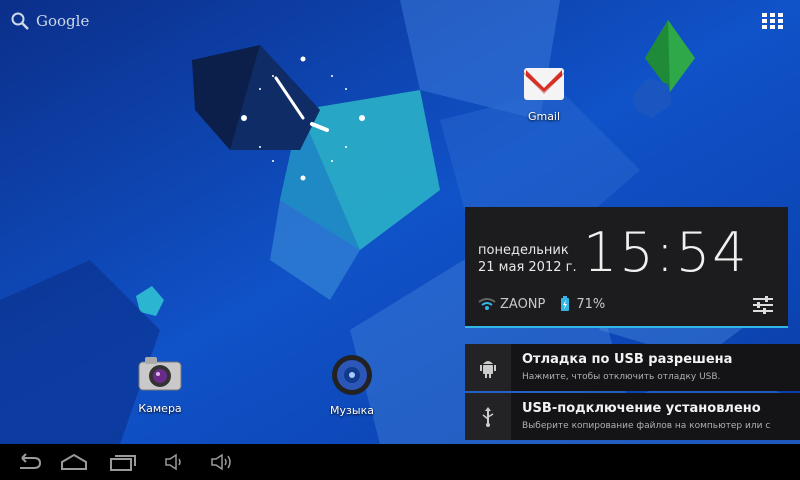 The width and height of the screenshot is (800, 480). What do you see at coordinates (400, 462) in the screenshot?
I see `navigation-bar` at bounding box center [400, 462].